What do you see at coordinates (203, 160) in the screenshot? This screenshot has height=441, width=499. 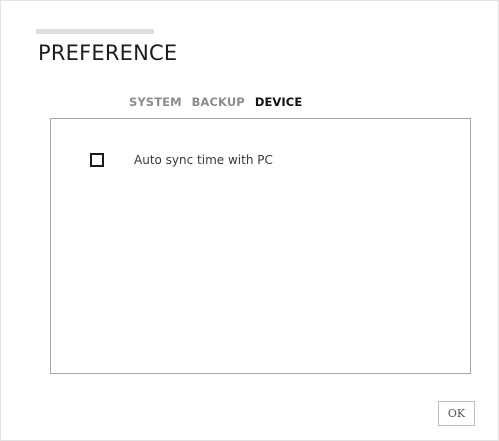 I see `auto-sync-label: Auto sync time with PC` at bounding box center [203, 160].